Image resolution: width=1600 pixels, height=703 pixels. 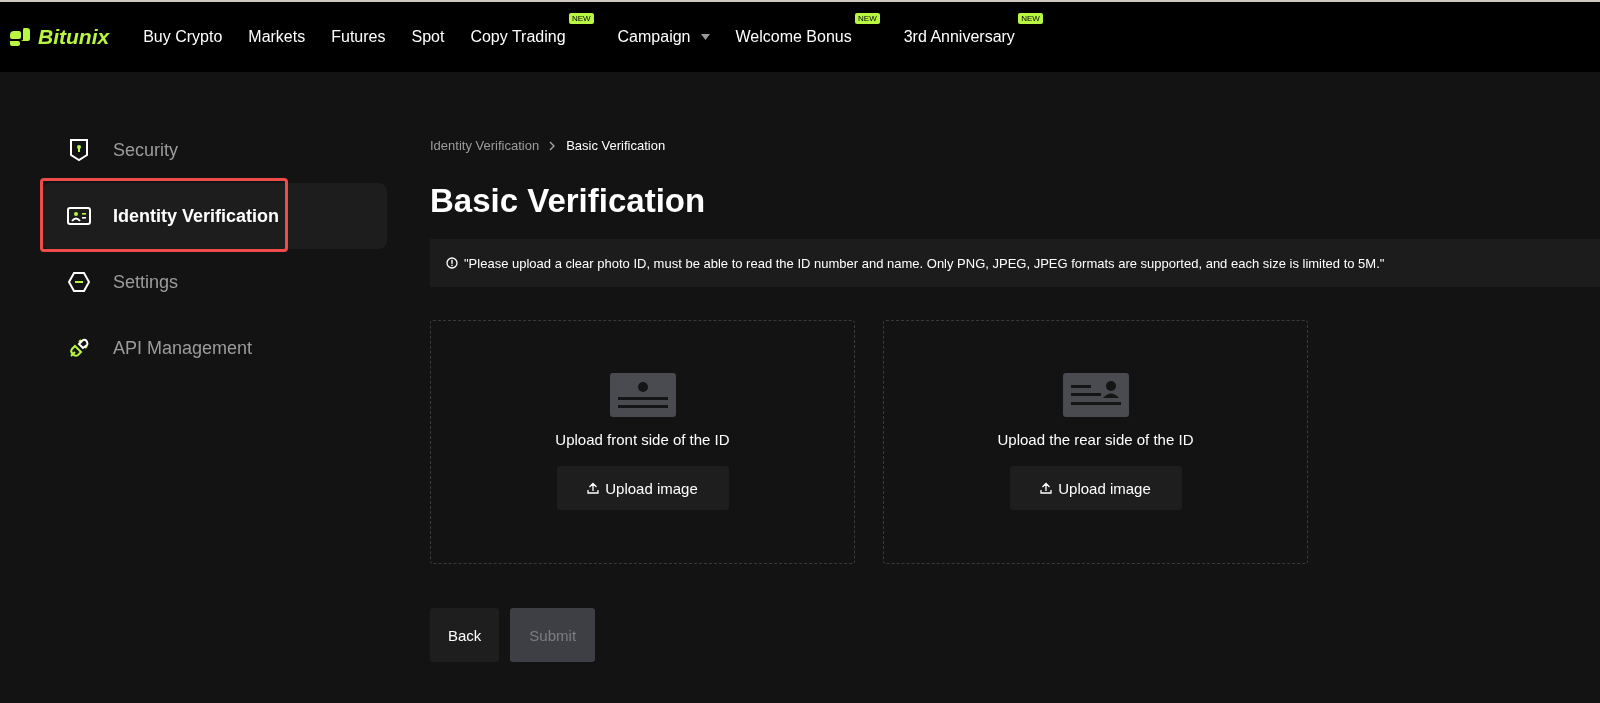 What do you see at coordinates (277, 37) in the screenshot?
I see `nav-link: Markets` at bounding box center [277, 37].